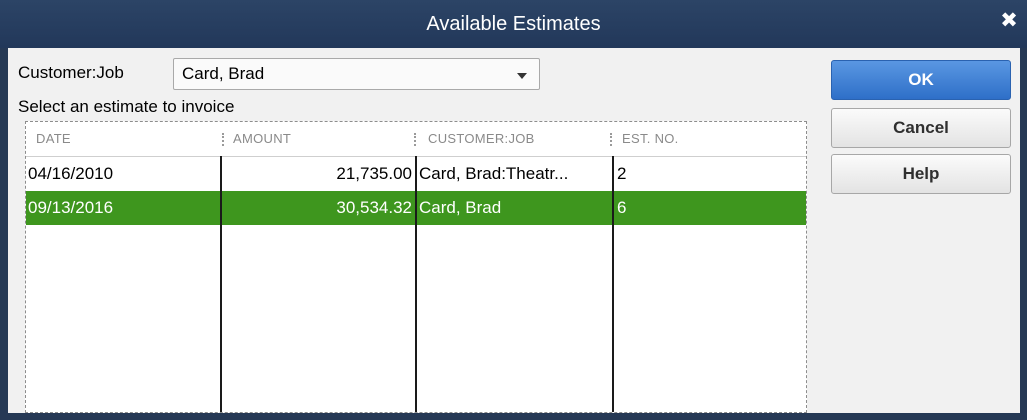 This screenshot has height=420, width=1027. Describe the element at coordinates (71, 72) in the screenshot. I see `customer-job-label: Customer:Job` at that location.